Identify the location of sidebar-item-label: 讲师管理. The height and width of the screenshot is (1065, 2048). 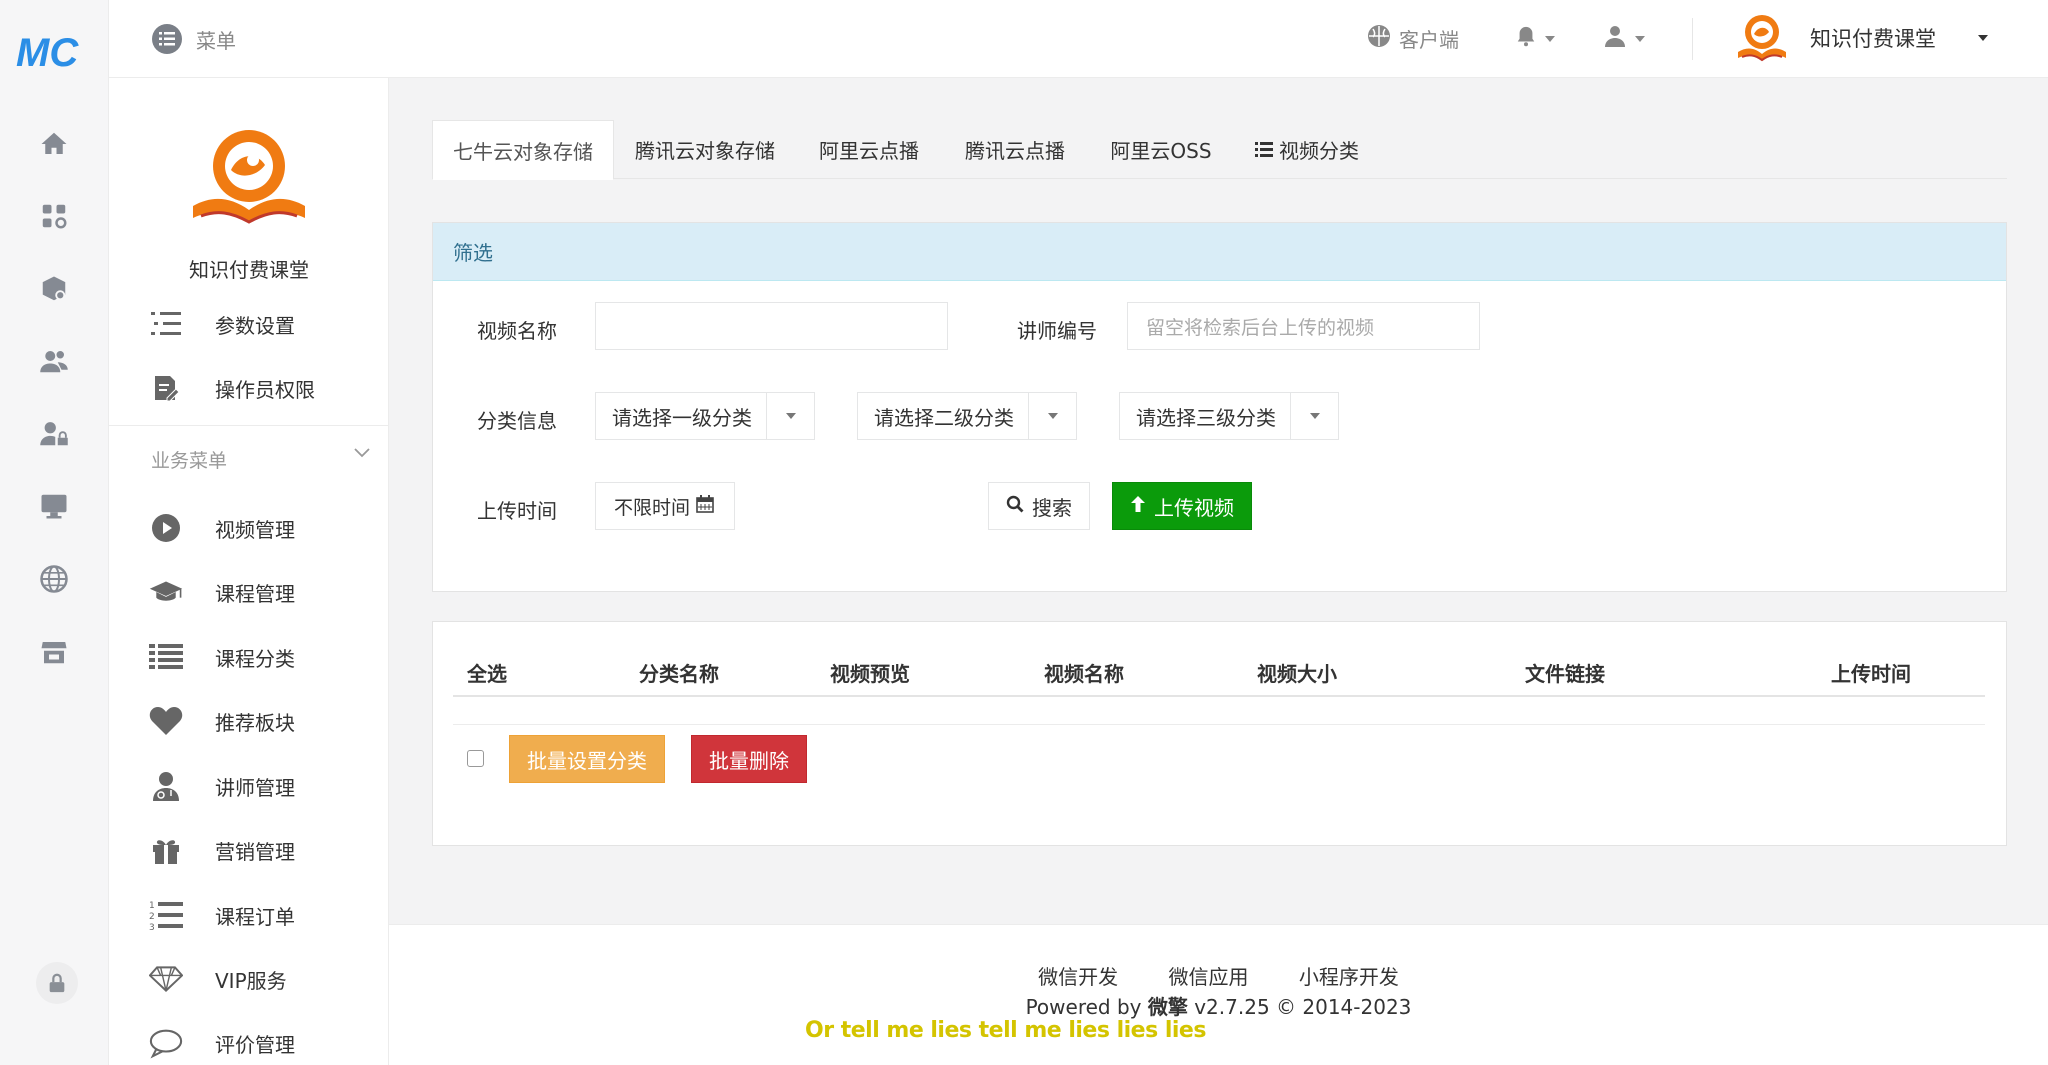
(255, 787).